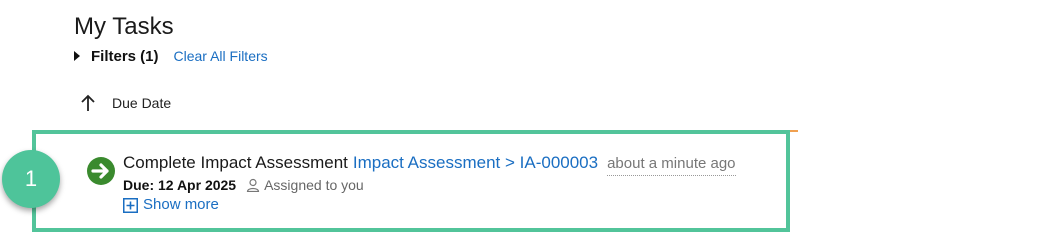 The height and width of the screenshot is (241, 1062). I want to click on task-title: Complete Impact Assessment, so click(235, 162).